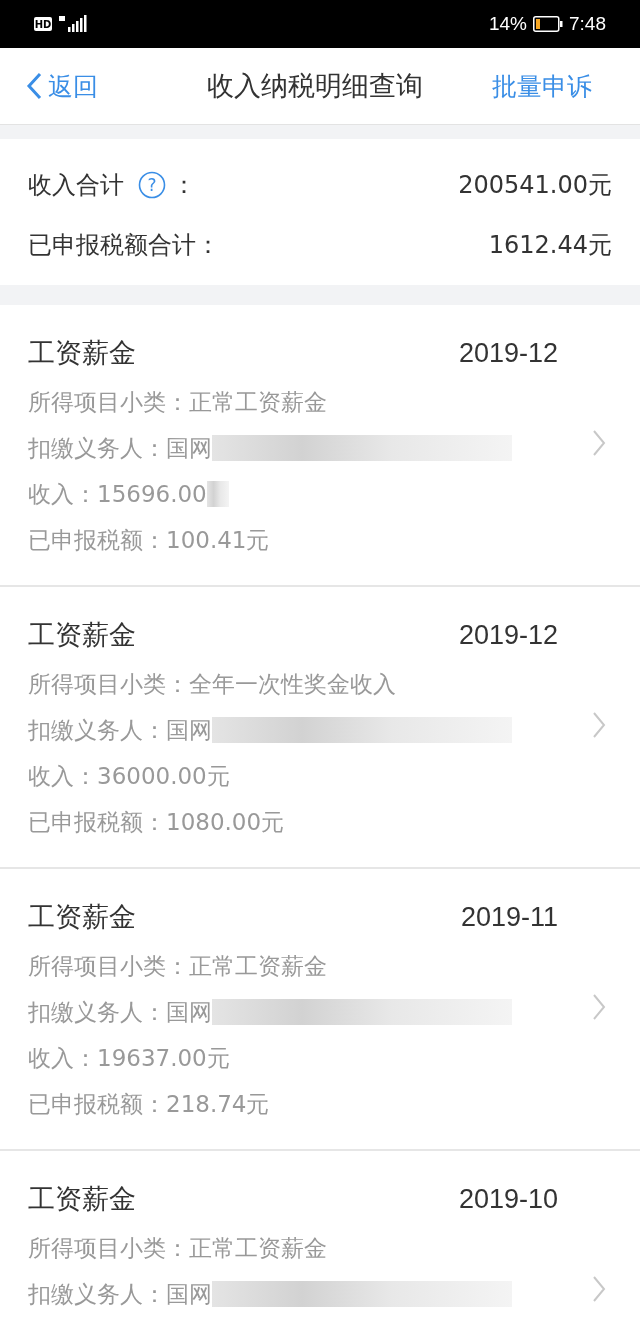 The height and width of the screenshot is (1330, 640). Describe the element at coordinates (217, 494) in the screenshot. I see `redacted-block` at that location.